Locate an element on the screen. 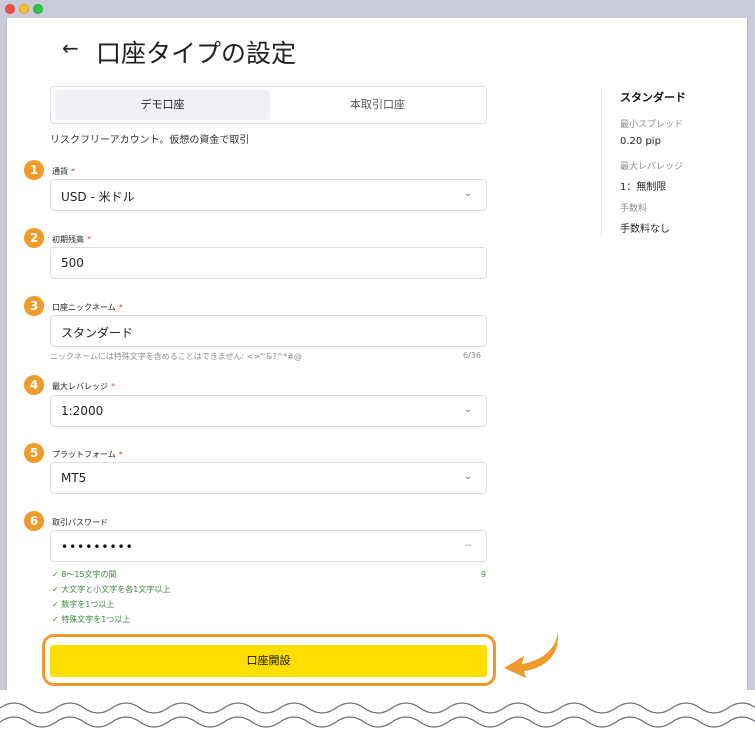 The width and height of the screenshot is (755, 744). summary-value-fee: 手数料なし is located at coordinates (645, 229).